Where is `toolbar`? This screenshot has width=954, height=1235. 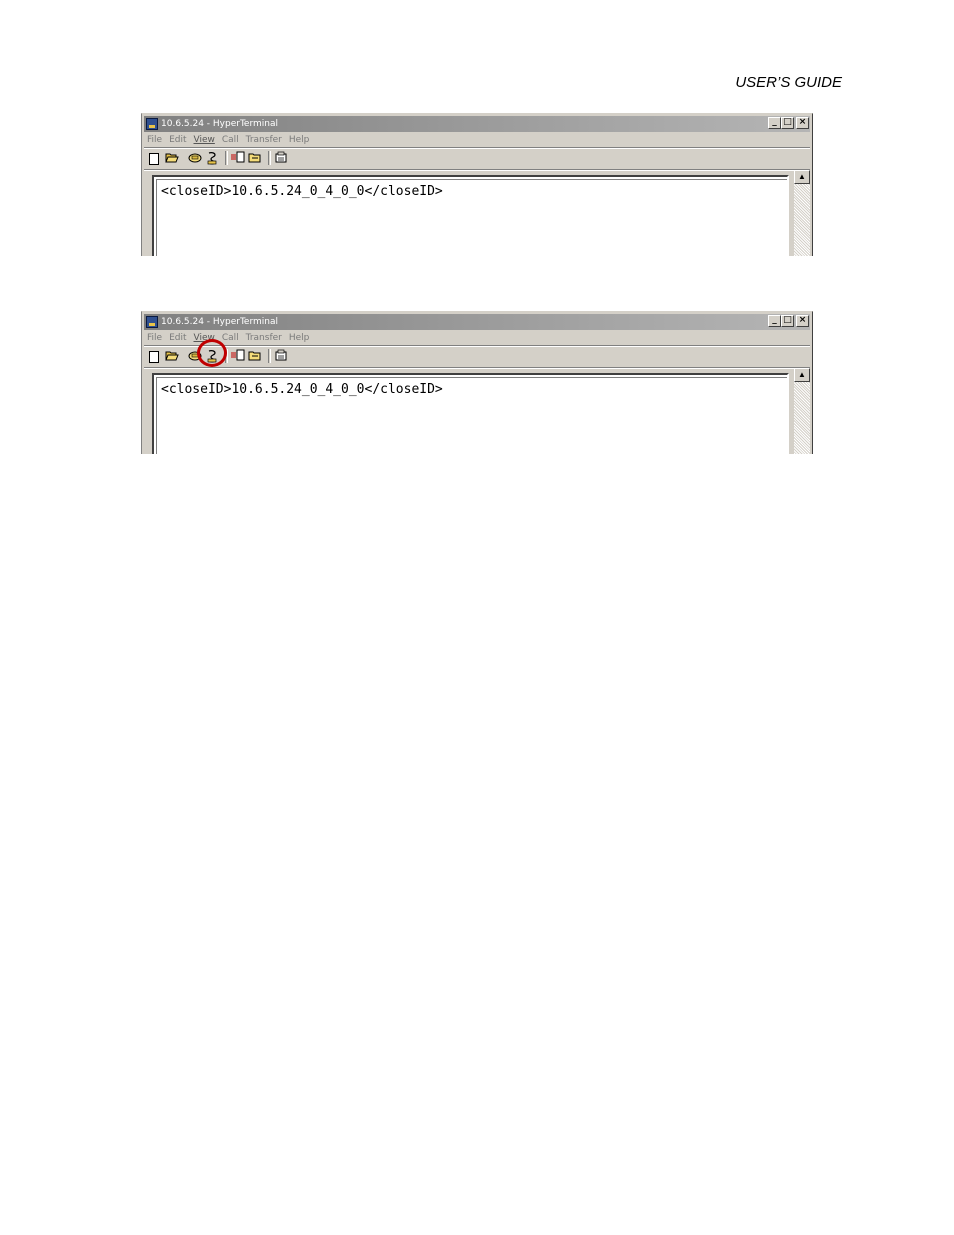 toolbar is located at coordinates (219, 158).